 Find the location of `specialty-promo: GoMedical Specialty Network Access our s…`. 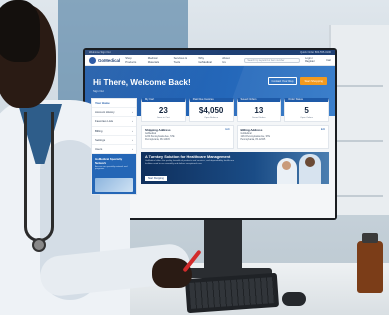

specialty-promo: GoMedical Specialty Network Access our s… is located at coordinates (114, 174).